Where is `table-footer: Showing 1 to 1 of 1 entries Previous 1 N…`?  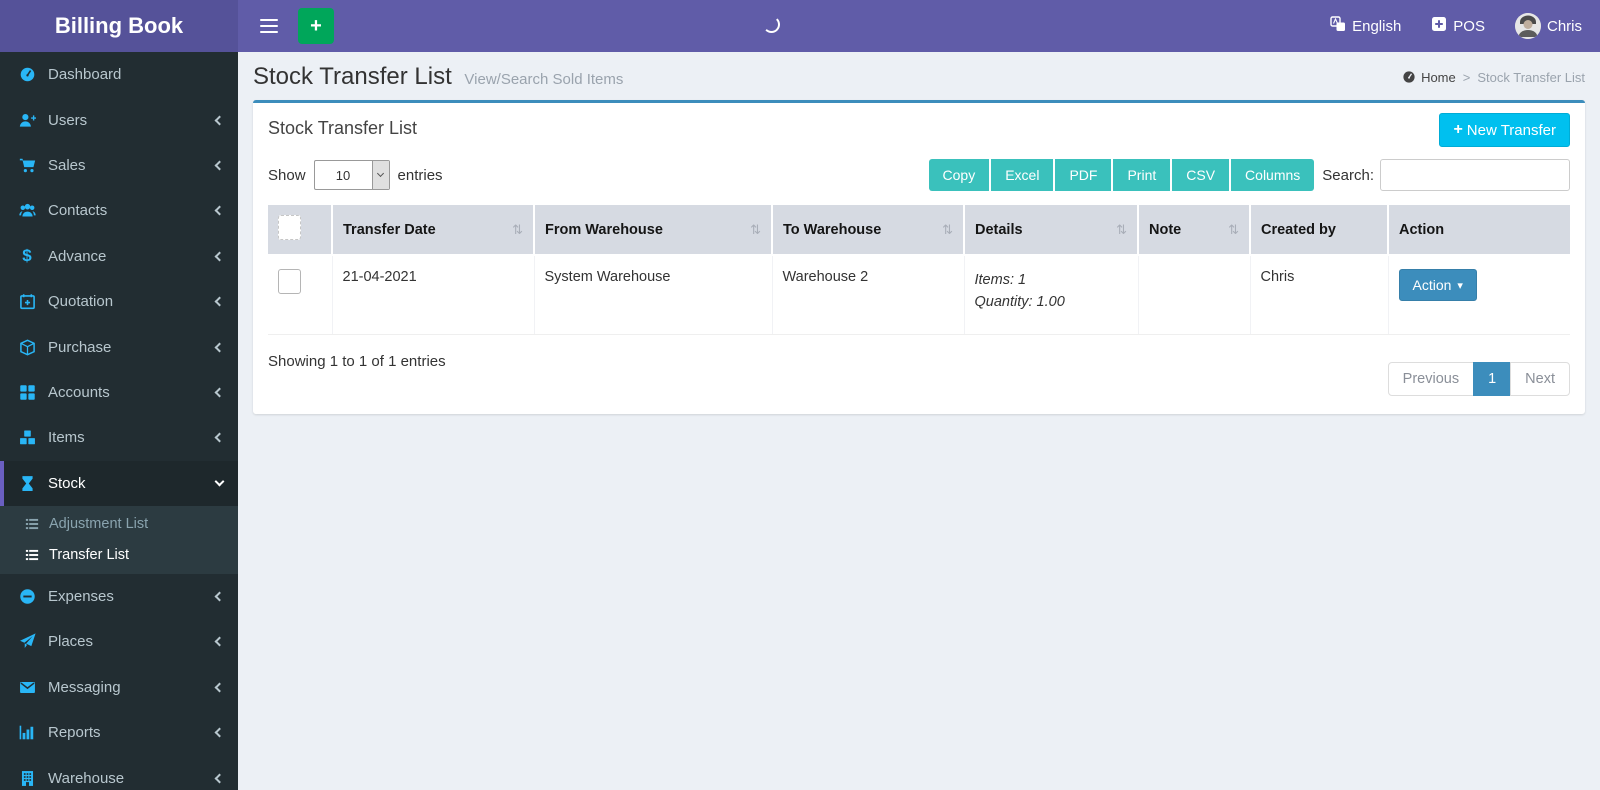
table-footer: Showing 1 to 1 of 1 entries Previous 1 N… is located at coordinates (919, 372).